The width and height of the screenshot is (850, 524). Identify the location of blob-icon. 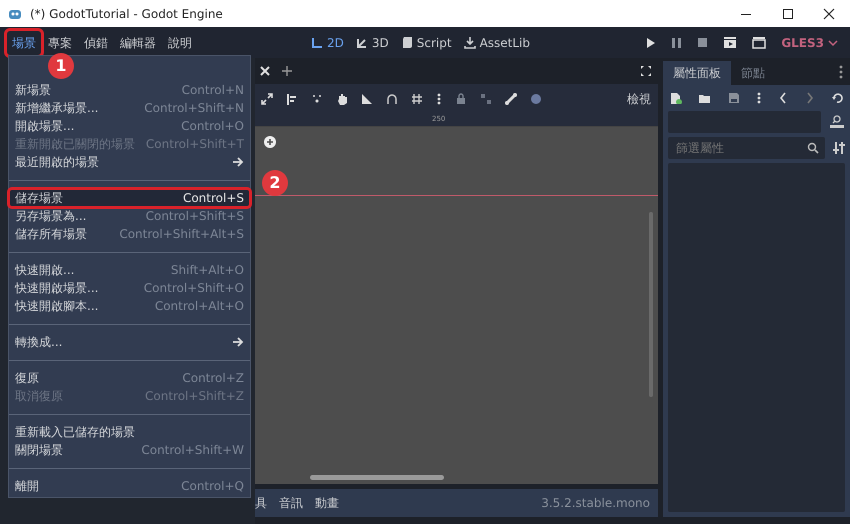
(536, 99).